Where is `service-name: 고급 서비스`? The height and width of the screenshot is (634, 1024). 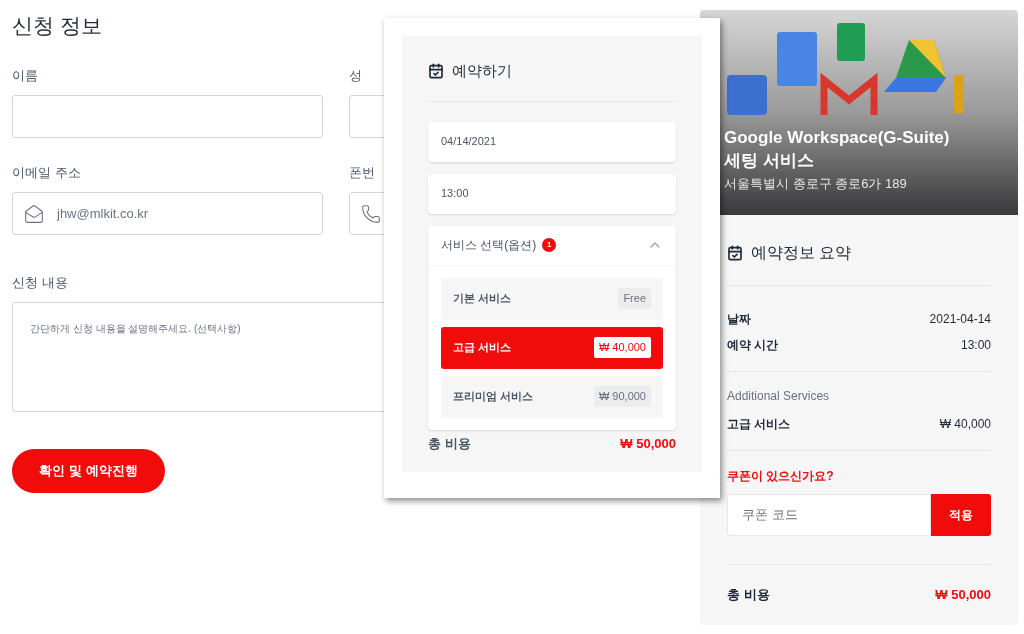
service-name: 고급 서비스 is located at coordinates (759, 424).